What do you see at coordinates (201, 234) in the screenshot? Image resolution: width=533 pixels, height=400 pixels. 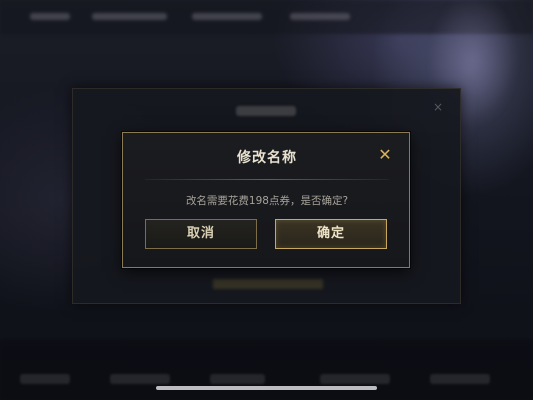 I see `cancel-button: 取消` at bounding box center [201, 234].